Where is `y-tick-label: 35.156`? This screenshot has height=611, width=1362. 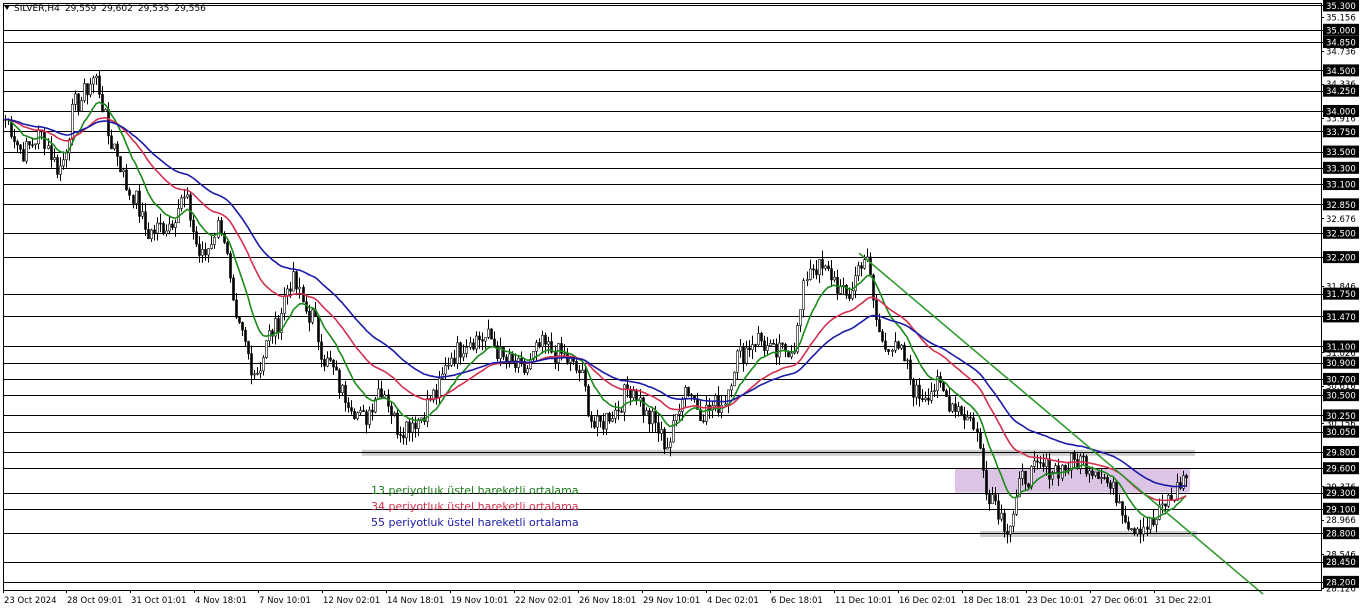
y-tick-label: 35.156 is located at coordinates (1341, 19).